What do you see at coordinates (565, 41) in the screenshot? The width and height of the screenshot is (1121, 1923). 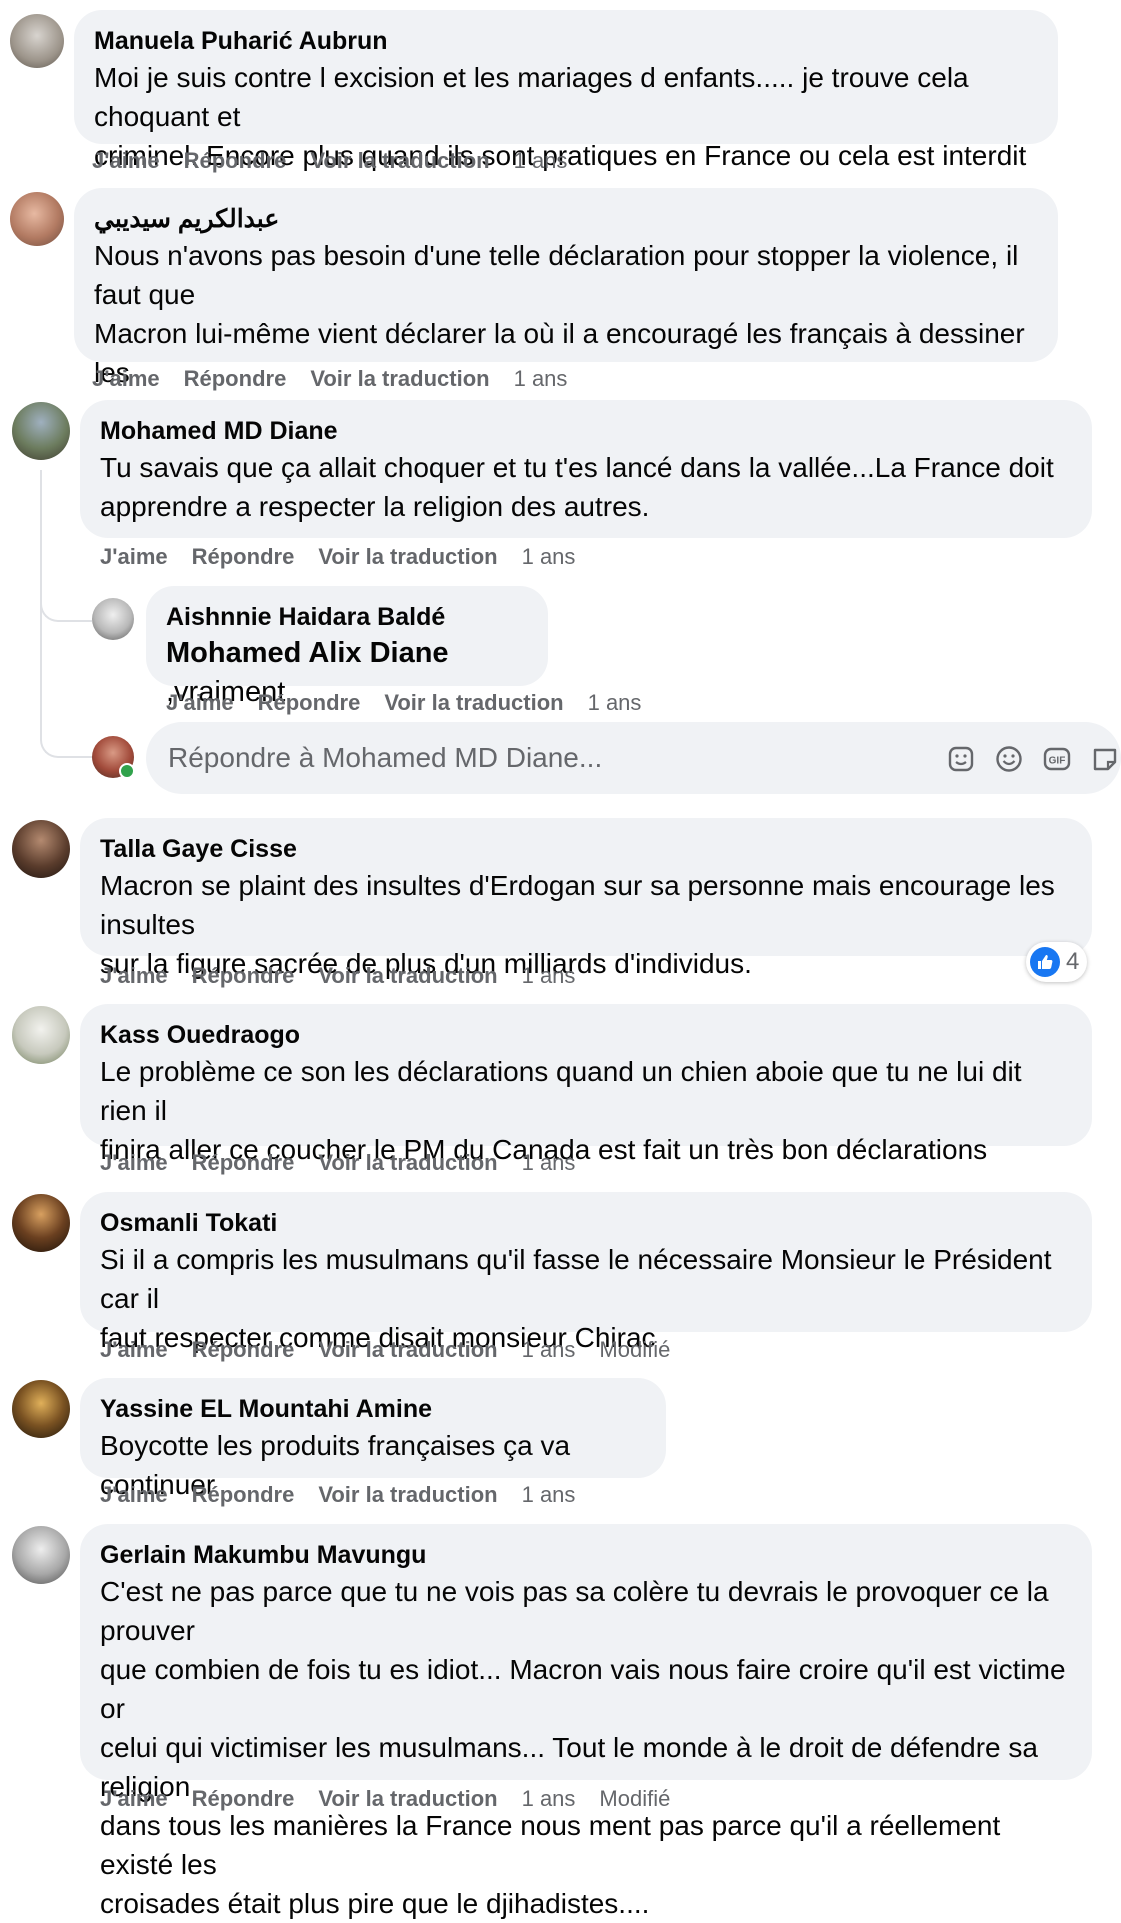 I see `comment-author: Manuela Puharić Aubrun` at bounding box center [565, 41].